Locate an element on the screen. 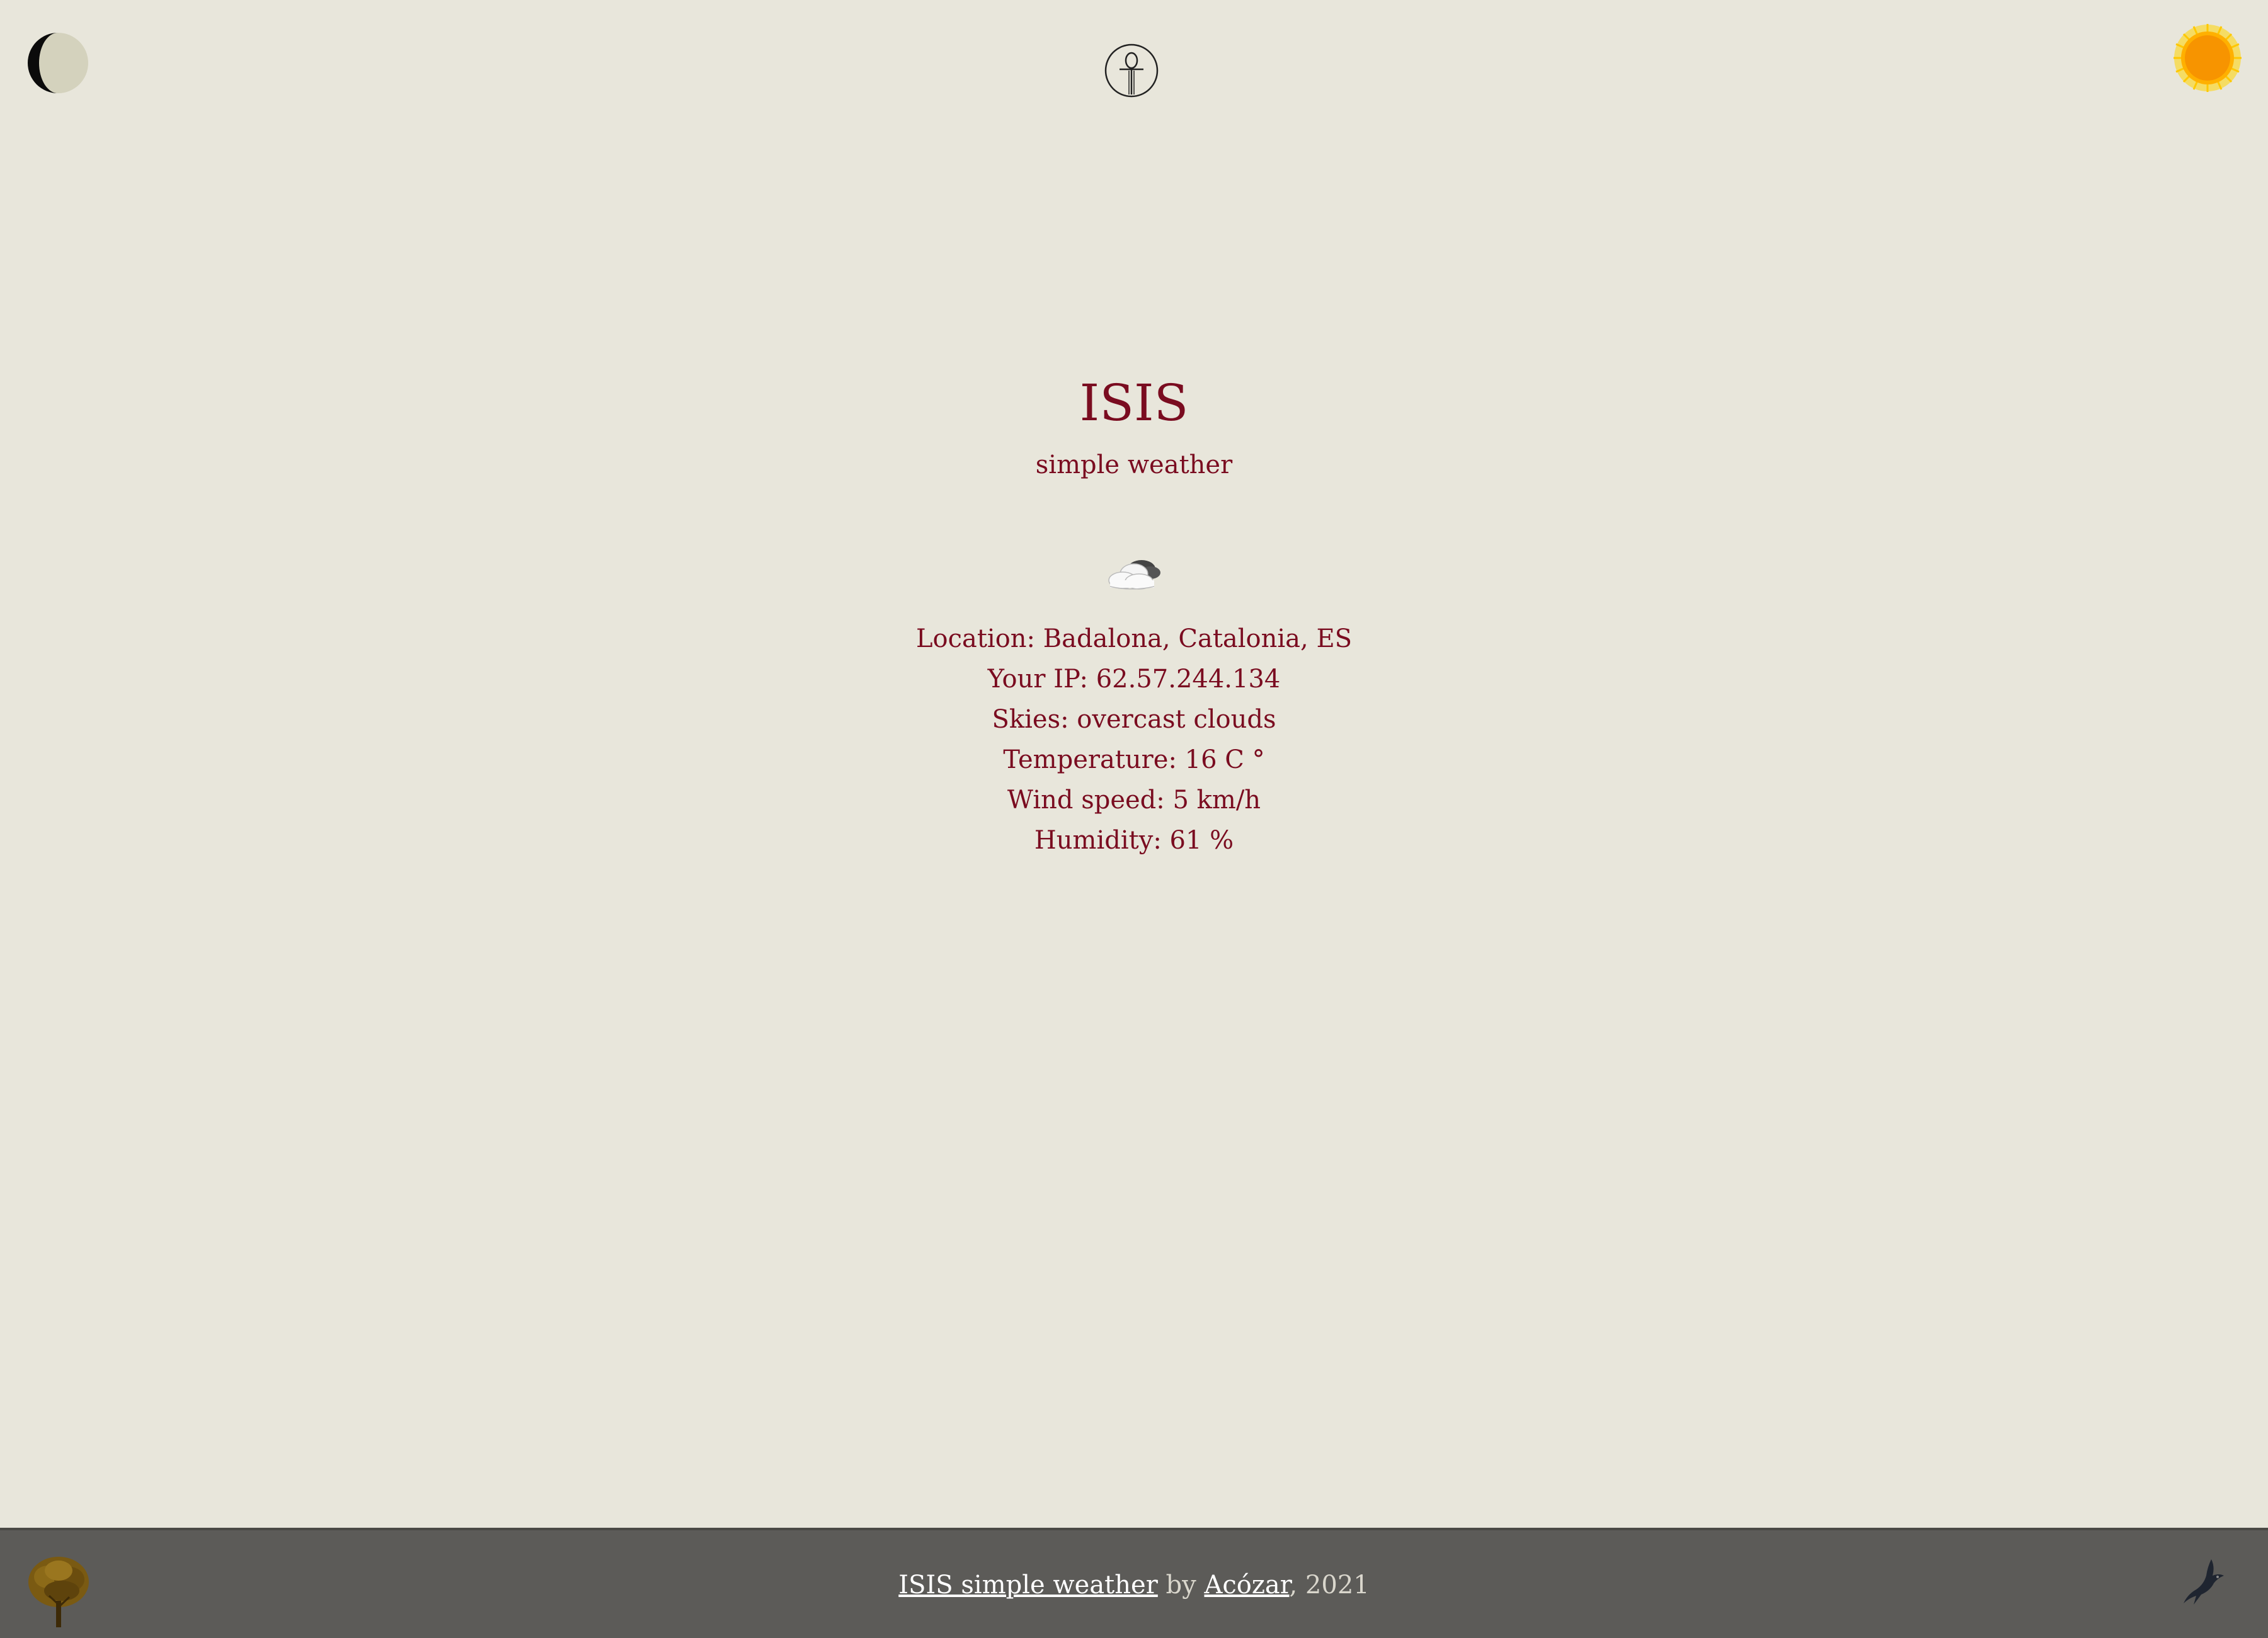 This screenshot has width=2268, height=1638. ankh-icon is located at coordinates (1131, 71).